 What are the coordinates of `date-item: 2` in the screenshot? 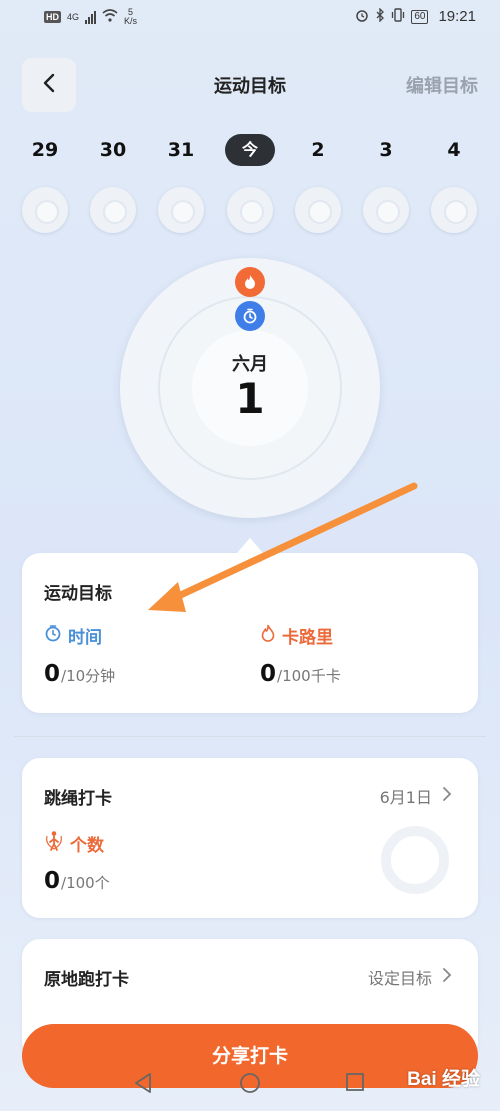 It's located at (318, 150).